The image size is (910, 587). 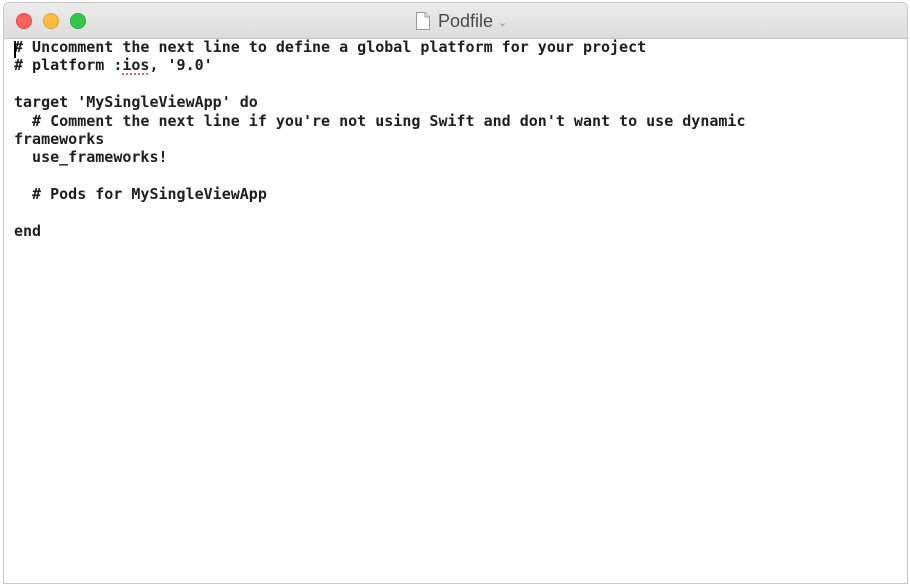 I want to click on editor-line: end, so click(x=28, y=230).